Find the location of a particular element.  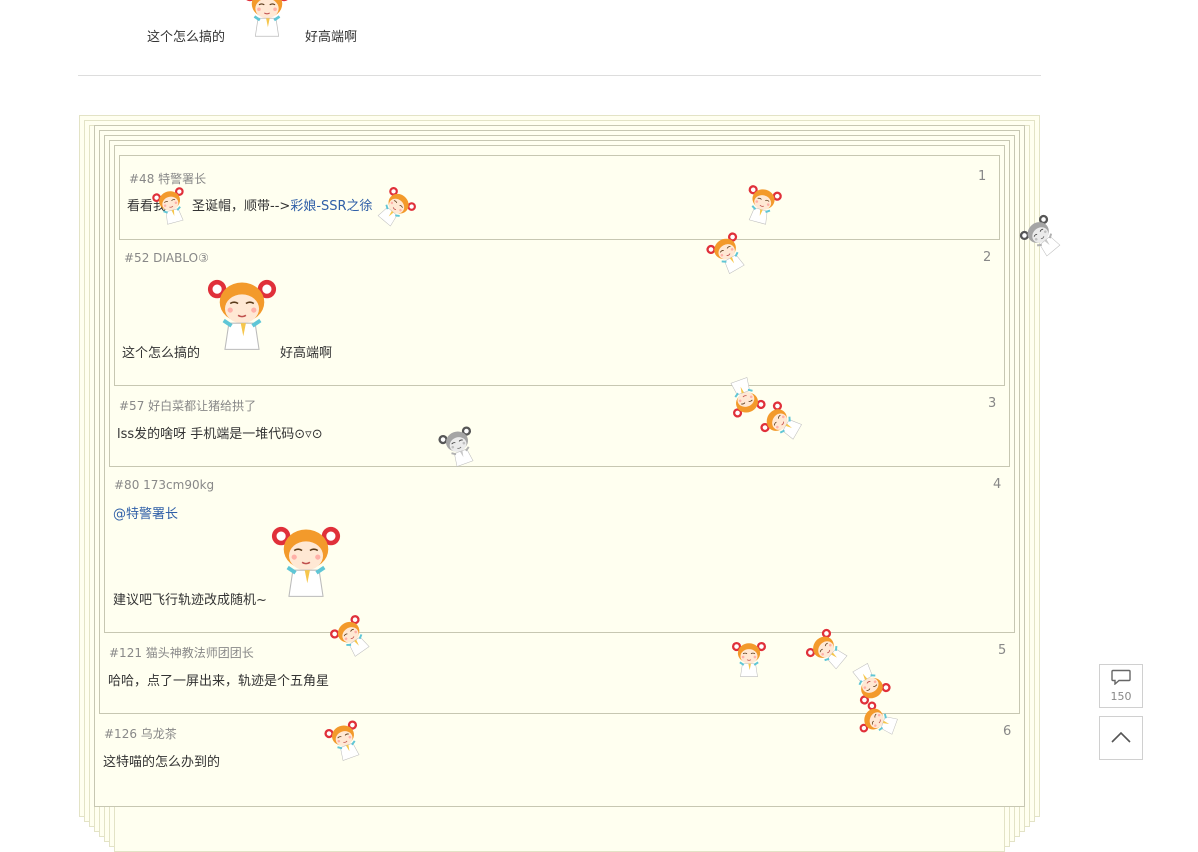

back-to-top-button is located at coordinates (1121, 738).